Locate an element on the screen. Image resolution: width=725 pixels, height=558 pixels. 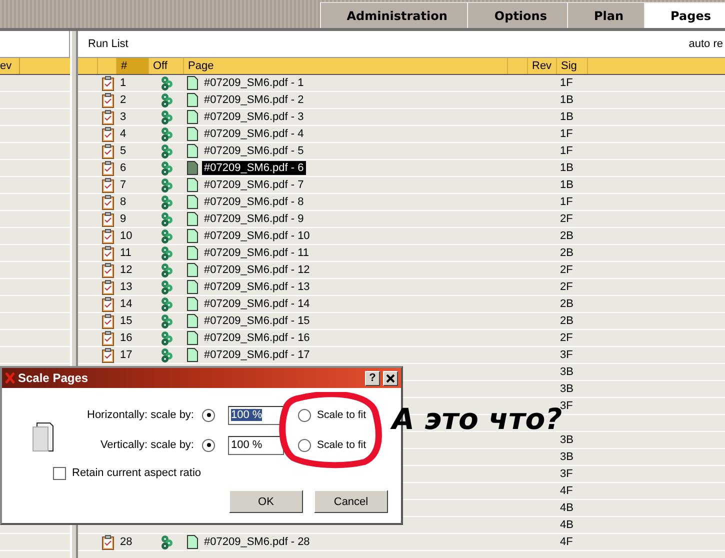
close-icon is located at coordinates (390, 378).